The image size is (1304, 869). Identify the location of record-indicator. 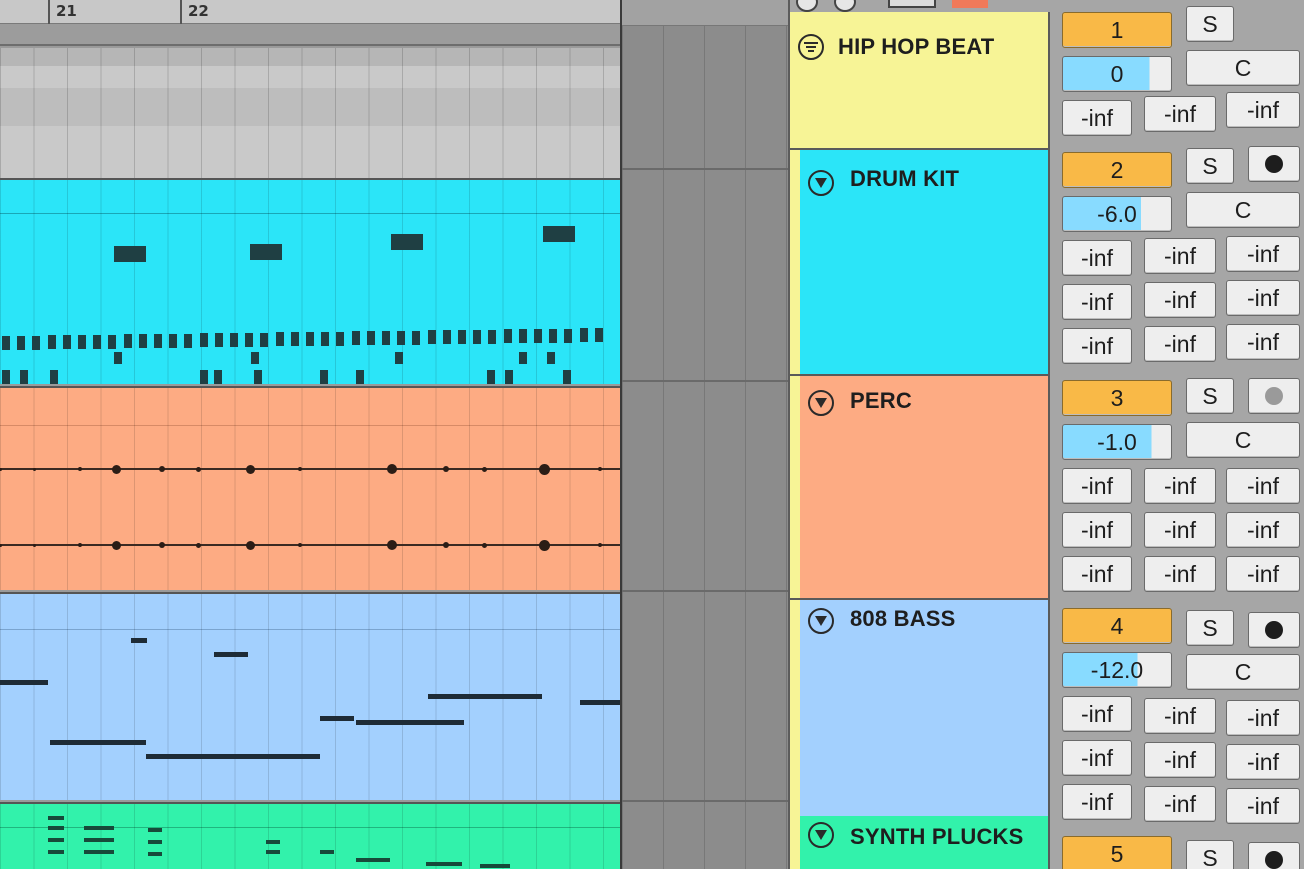
(970, 4).